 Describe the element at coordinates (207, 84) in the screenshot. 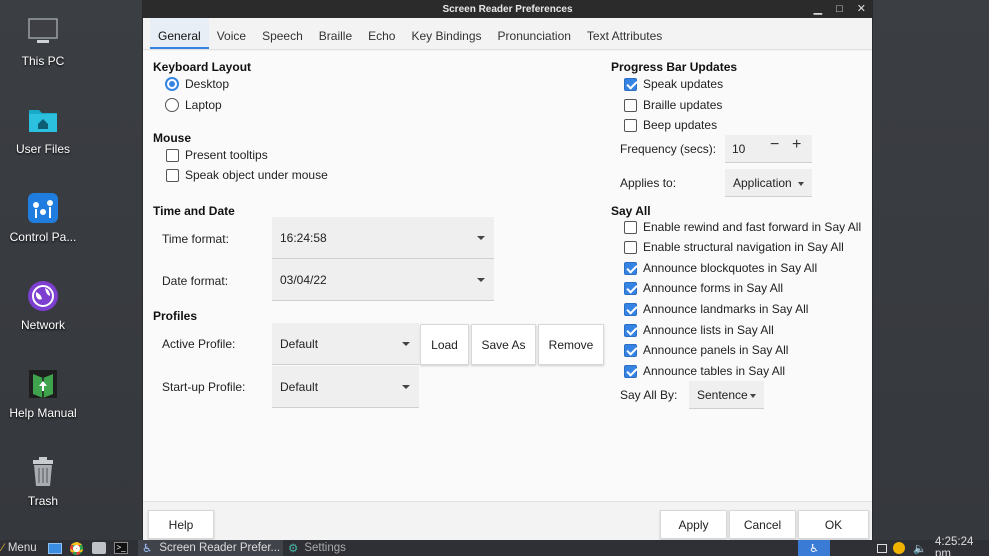

I see `radio-label: Desktop` at that location.